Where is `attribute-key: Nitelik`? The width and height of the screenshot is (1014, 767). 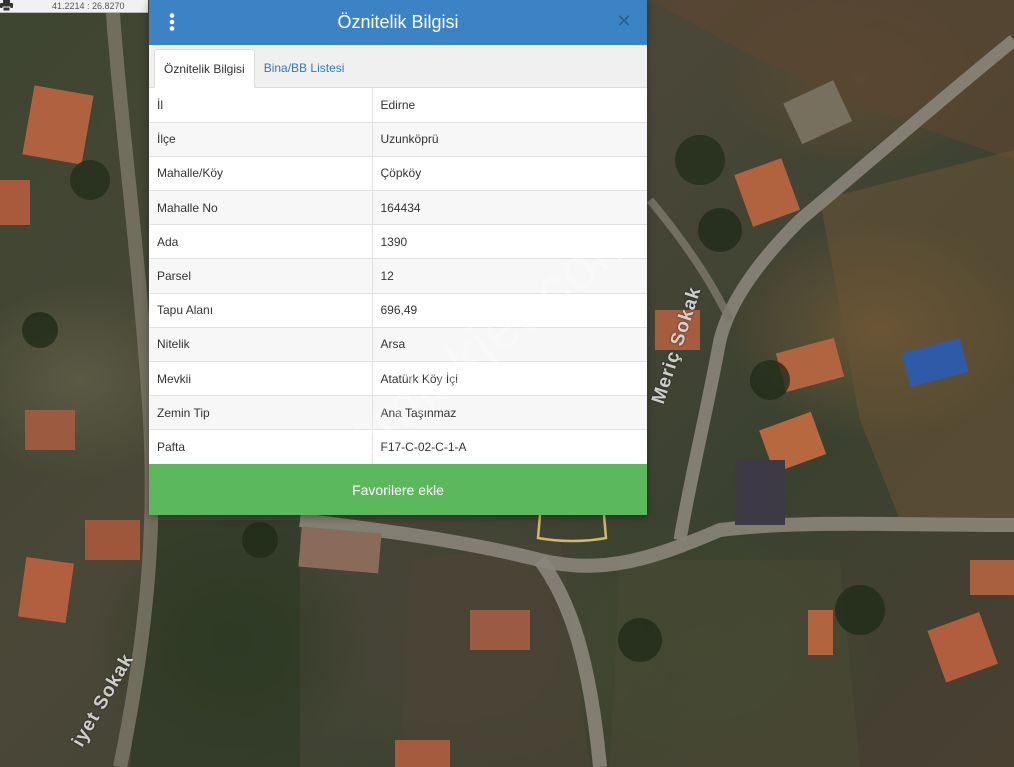 attribute-key: Nitelik is located at coordinates (261, 344).